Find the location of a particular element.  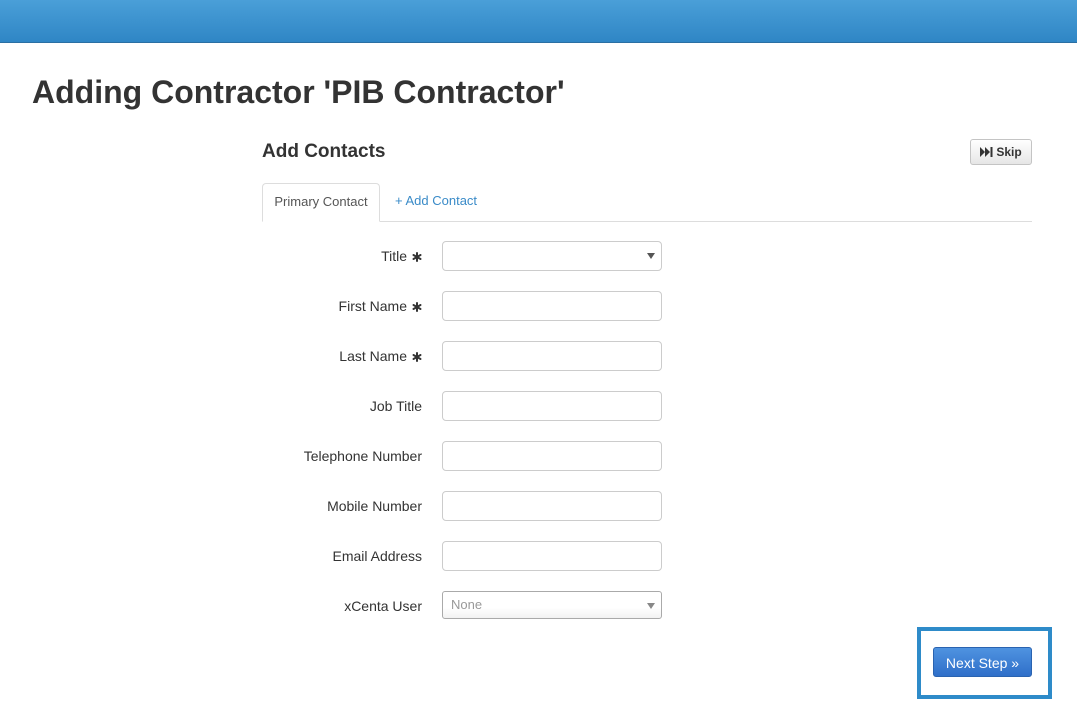

mobile-label: Mobile Number is located at coordinates (374, 506).